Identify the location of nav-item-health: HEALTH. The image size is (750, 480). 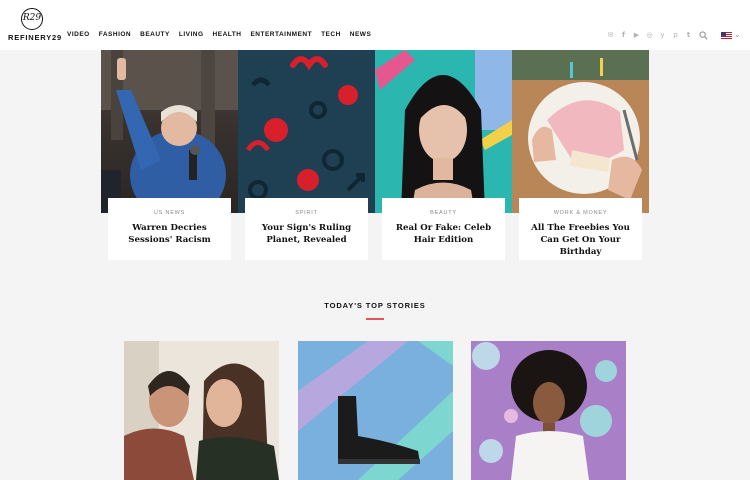
(227, 34).